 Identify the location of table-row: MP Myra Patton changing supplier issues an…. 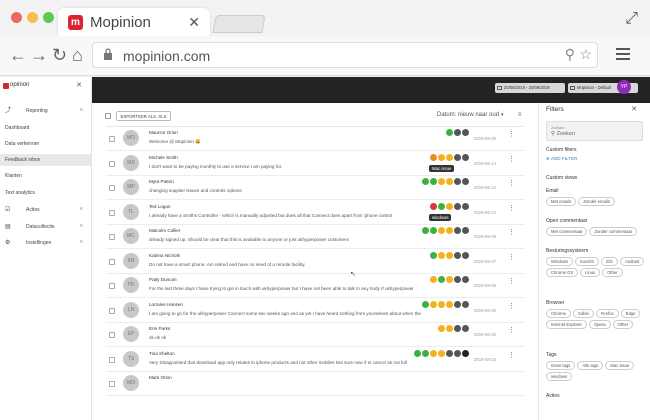
(315, 188).